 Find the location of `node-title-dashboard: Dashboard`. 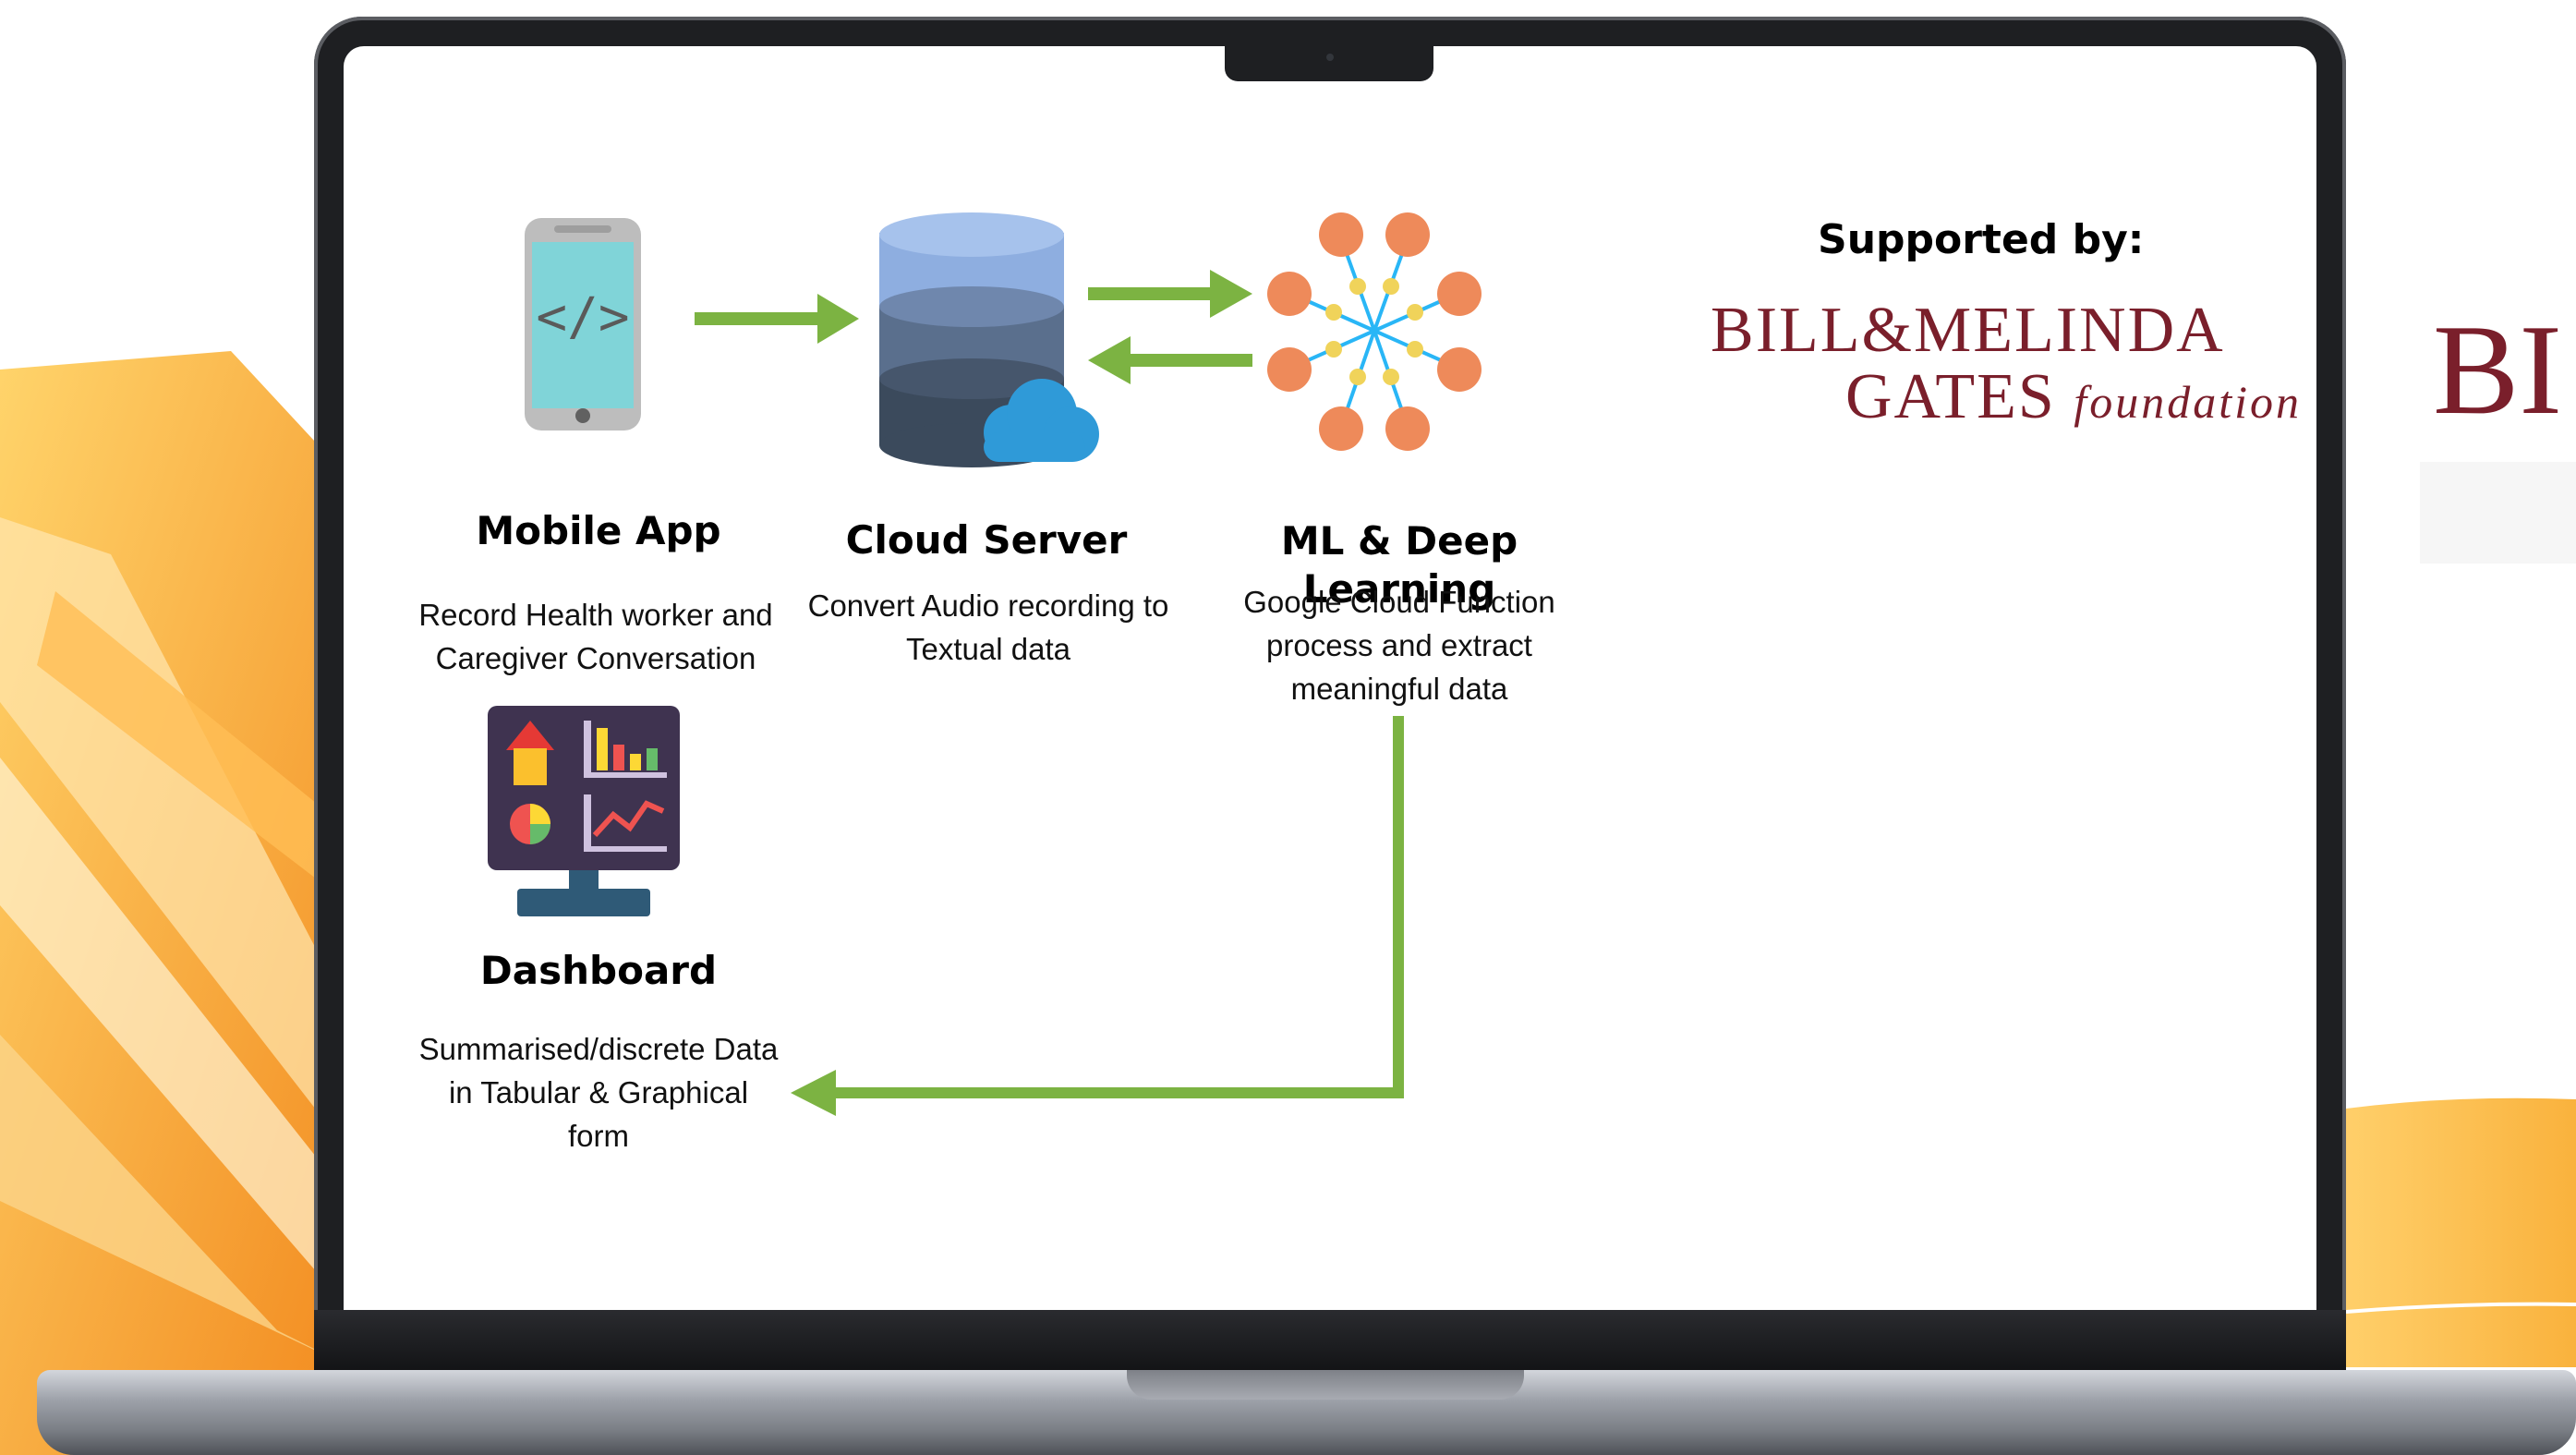

node-title-dashboard: Dashboard is located at coordinates (598, 971).